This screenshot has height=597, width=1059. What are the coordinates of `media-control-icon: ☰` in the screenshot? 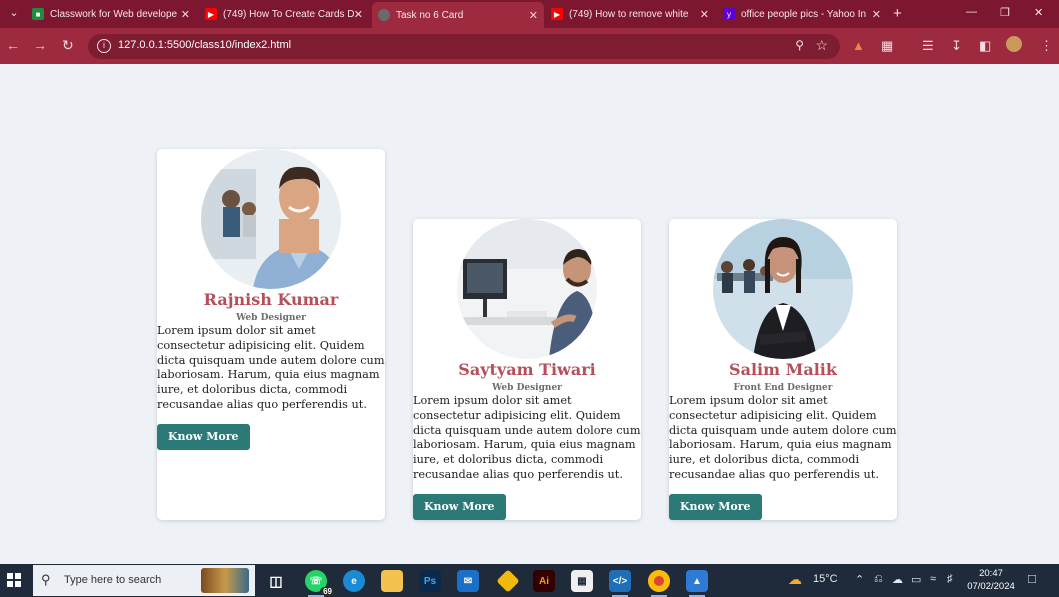 It's located at (928, 46).